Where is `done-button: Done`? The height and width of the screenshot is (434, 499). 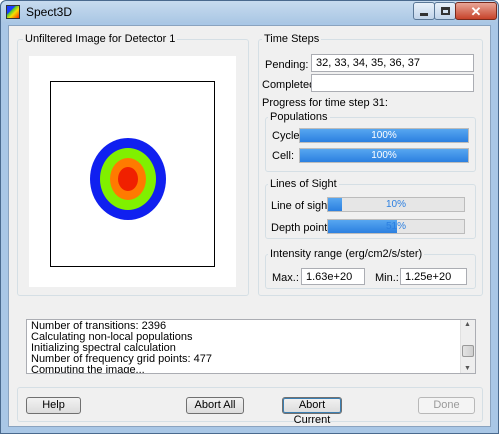 done-button: Done is located at coordinates (446, 405).